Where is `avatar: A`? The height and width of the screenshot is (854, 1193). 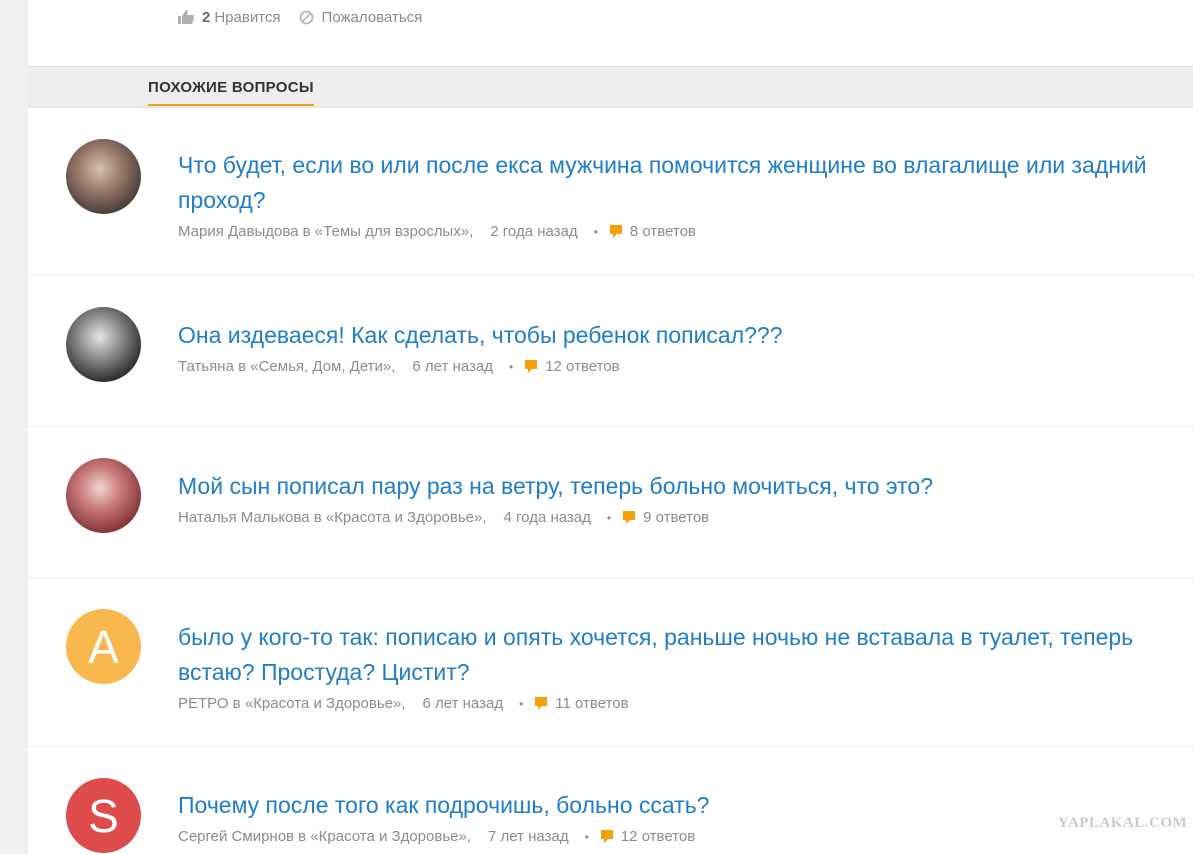 avatar: A is located at coordinates (103, 646).